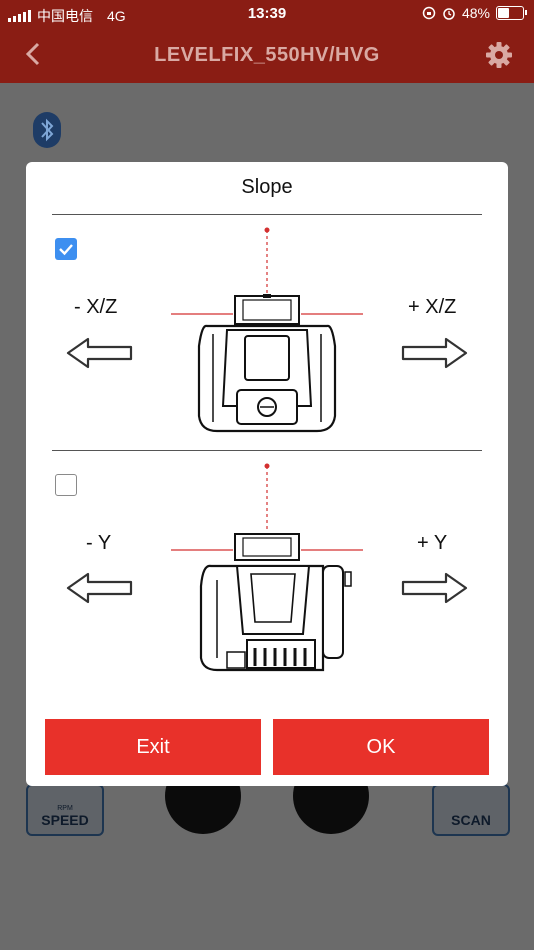 The image size is (534, 950). What do you see at coordinates (65, 820) in the screenshot?
I see `speed-label: SPEED` at bounding box center [65, 820].